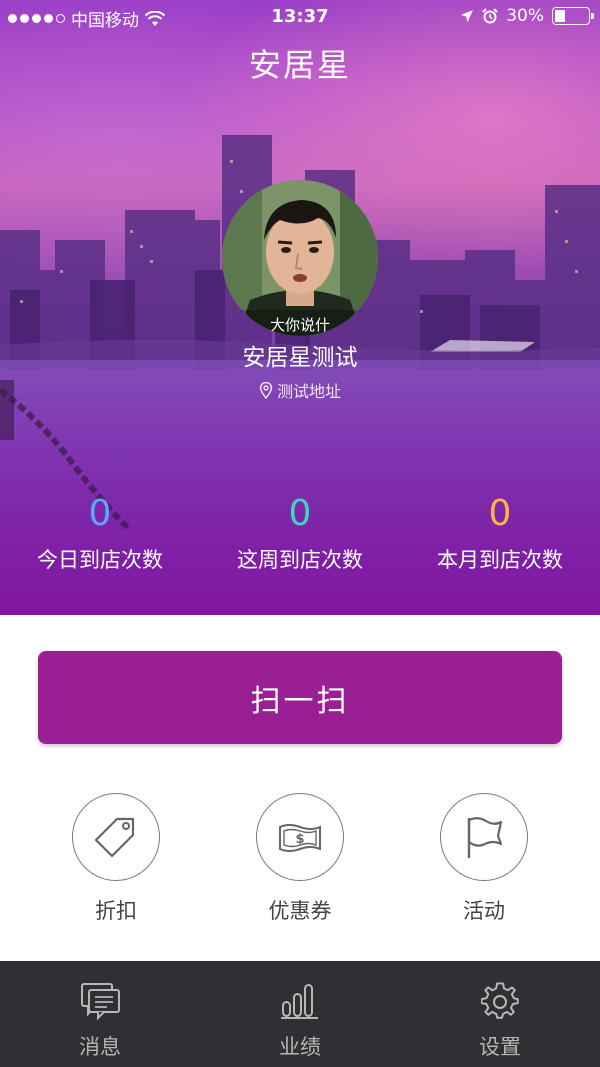 The height and width of the screenshot is (1067, 600). I want to click on tab-settings: 设置, so click(500, 1014).